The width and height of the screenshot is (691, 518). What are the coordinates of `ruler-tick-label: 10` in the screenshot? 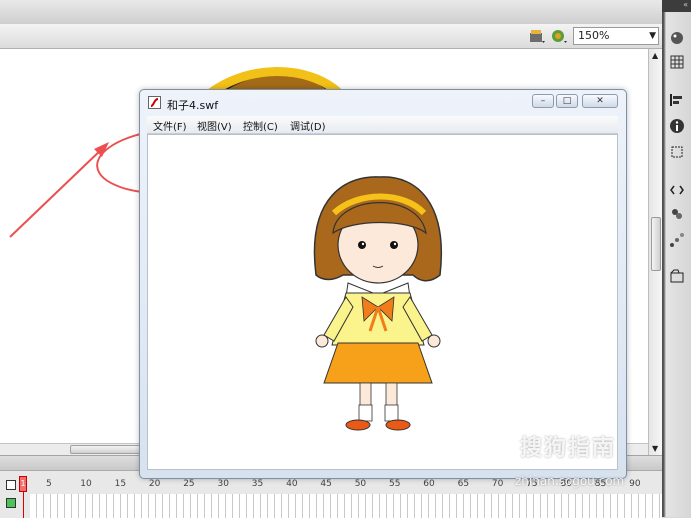 It's located at (86, 484).